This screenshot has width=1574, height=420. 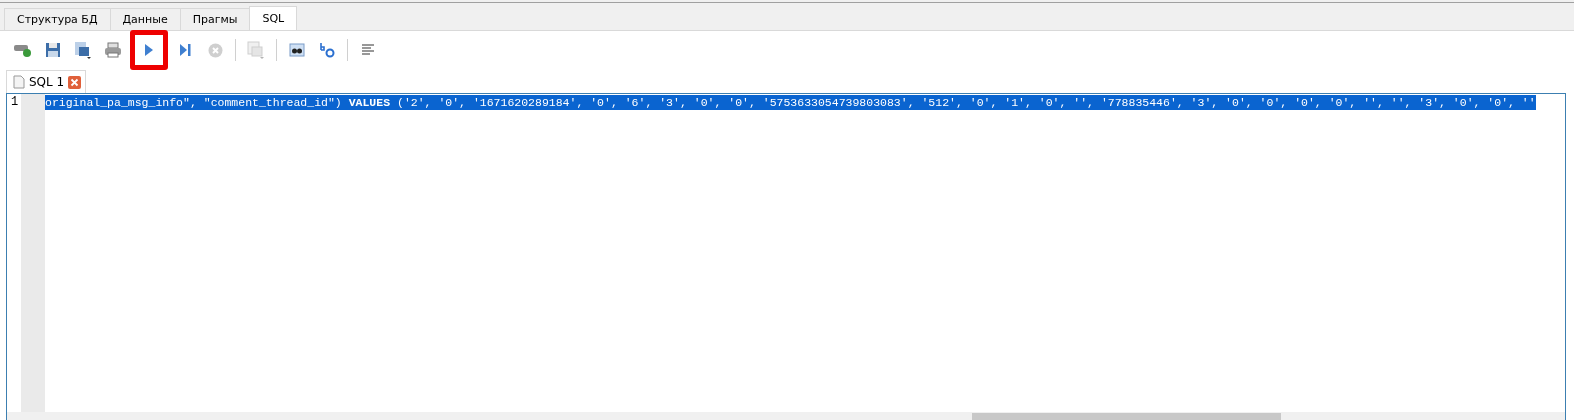 What do you see at coordinates (53, 50) in the screenshot?
I see `save-icon` at bounding box center [53, 50].